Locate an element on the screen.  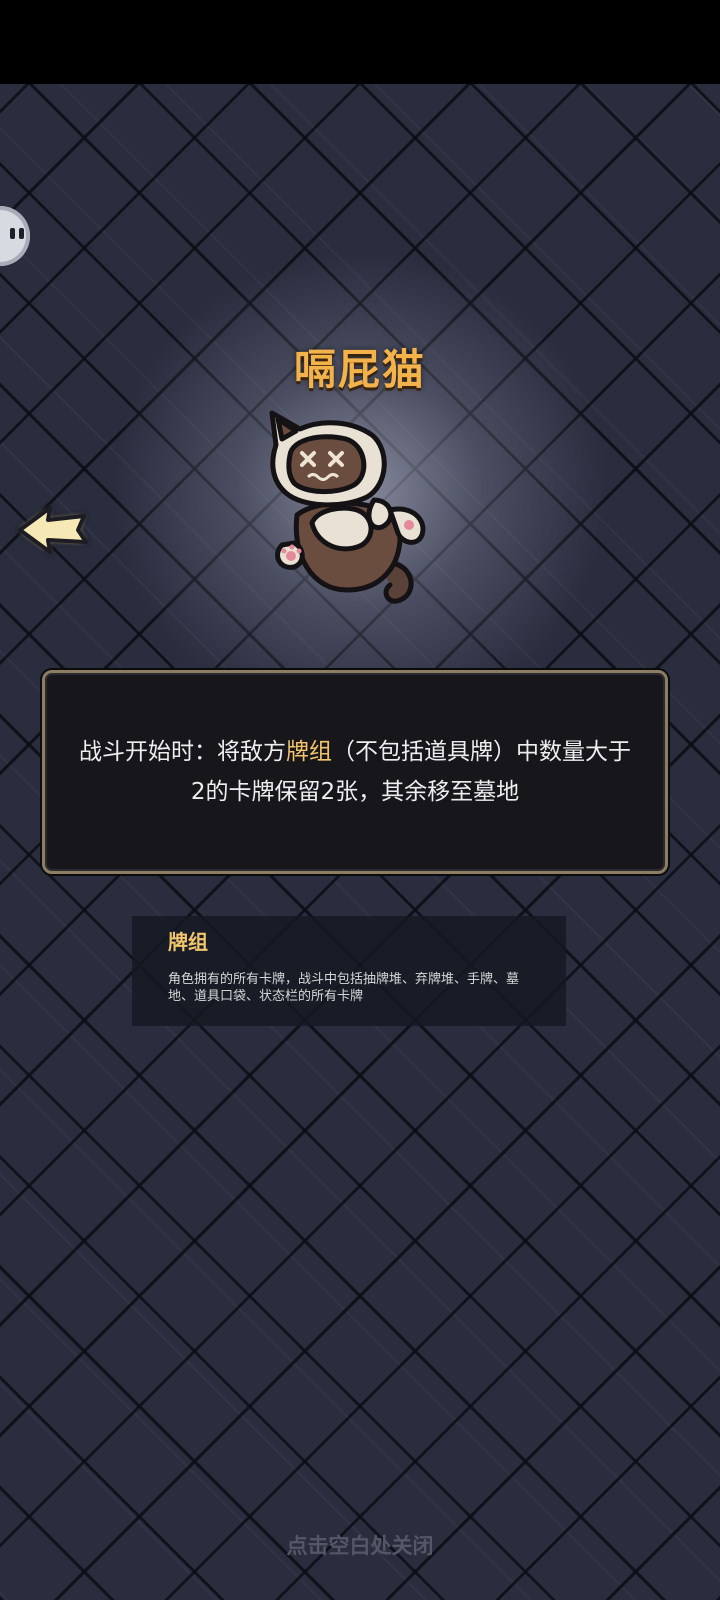
back-arrow-icon is located at coordinates (54, 530).